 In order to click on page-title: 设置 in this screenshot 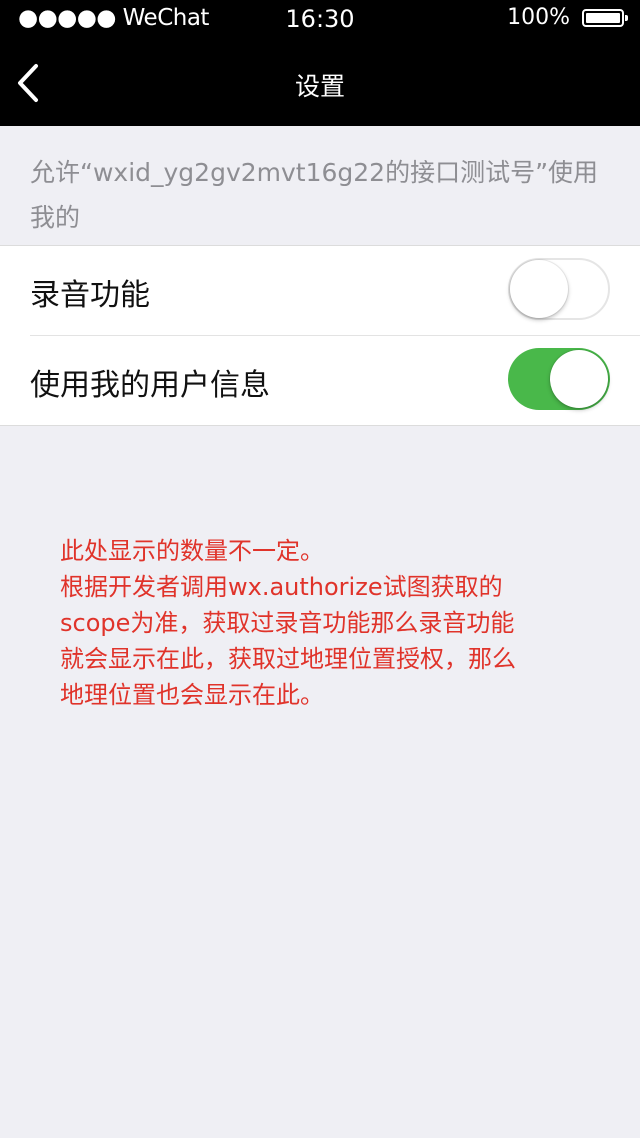, I will do `click(319, 86)`.